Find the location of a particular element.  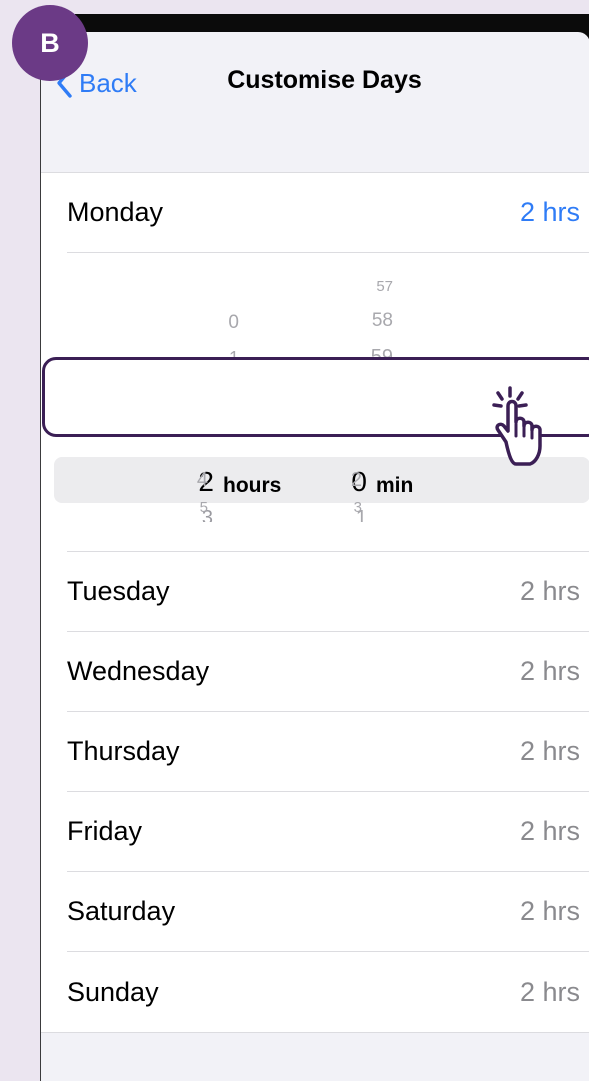

day-row-monday: Monday 2 hrs is located at coordinates (328, 213).